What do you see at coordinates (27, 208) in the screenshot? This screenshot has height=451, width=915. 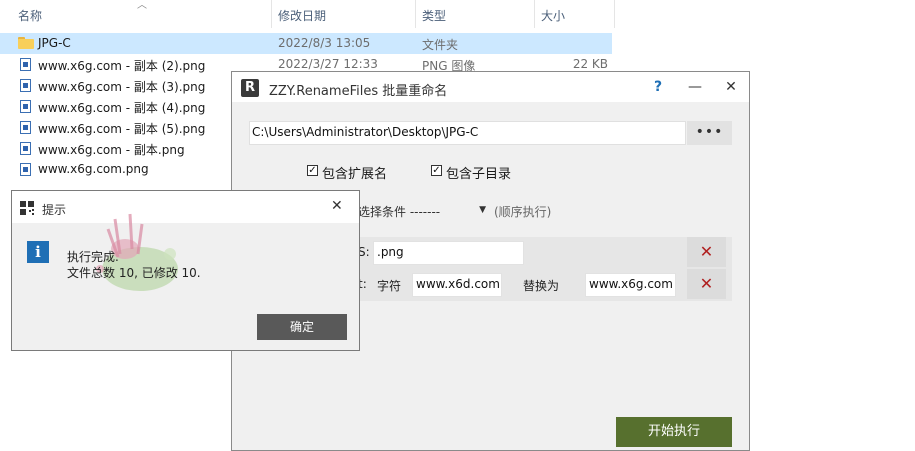 I see `qr-code-icon` at bounding box center [27, 208].